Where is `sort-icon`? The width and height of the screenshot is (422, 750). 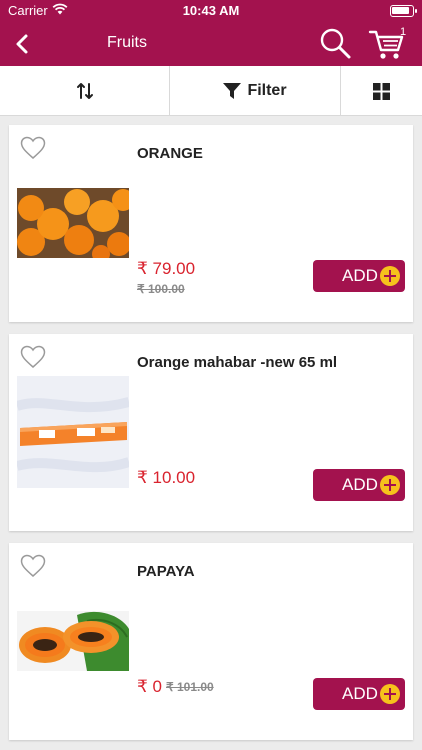 sort-icon is located at coordinates (84, 91).